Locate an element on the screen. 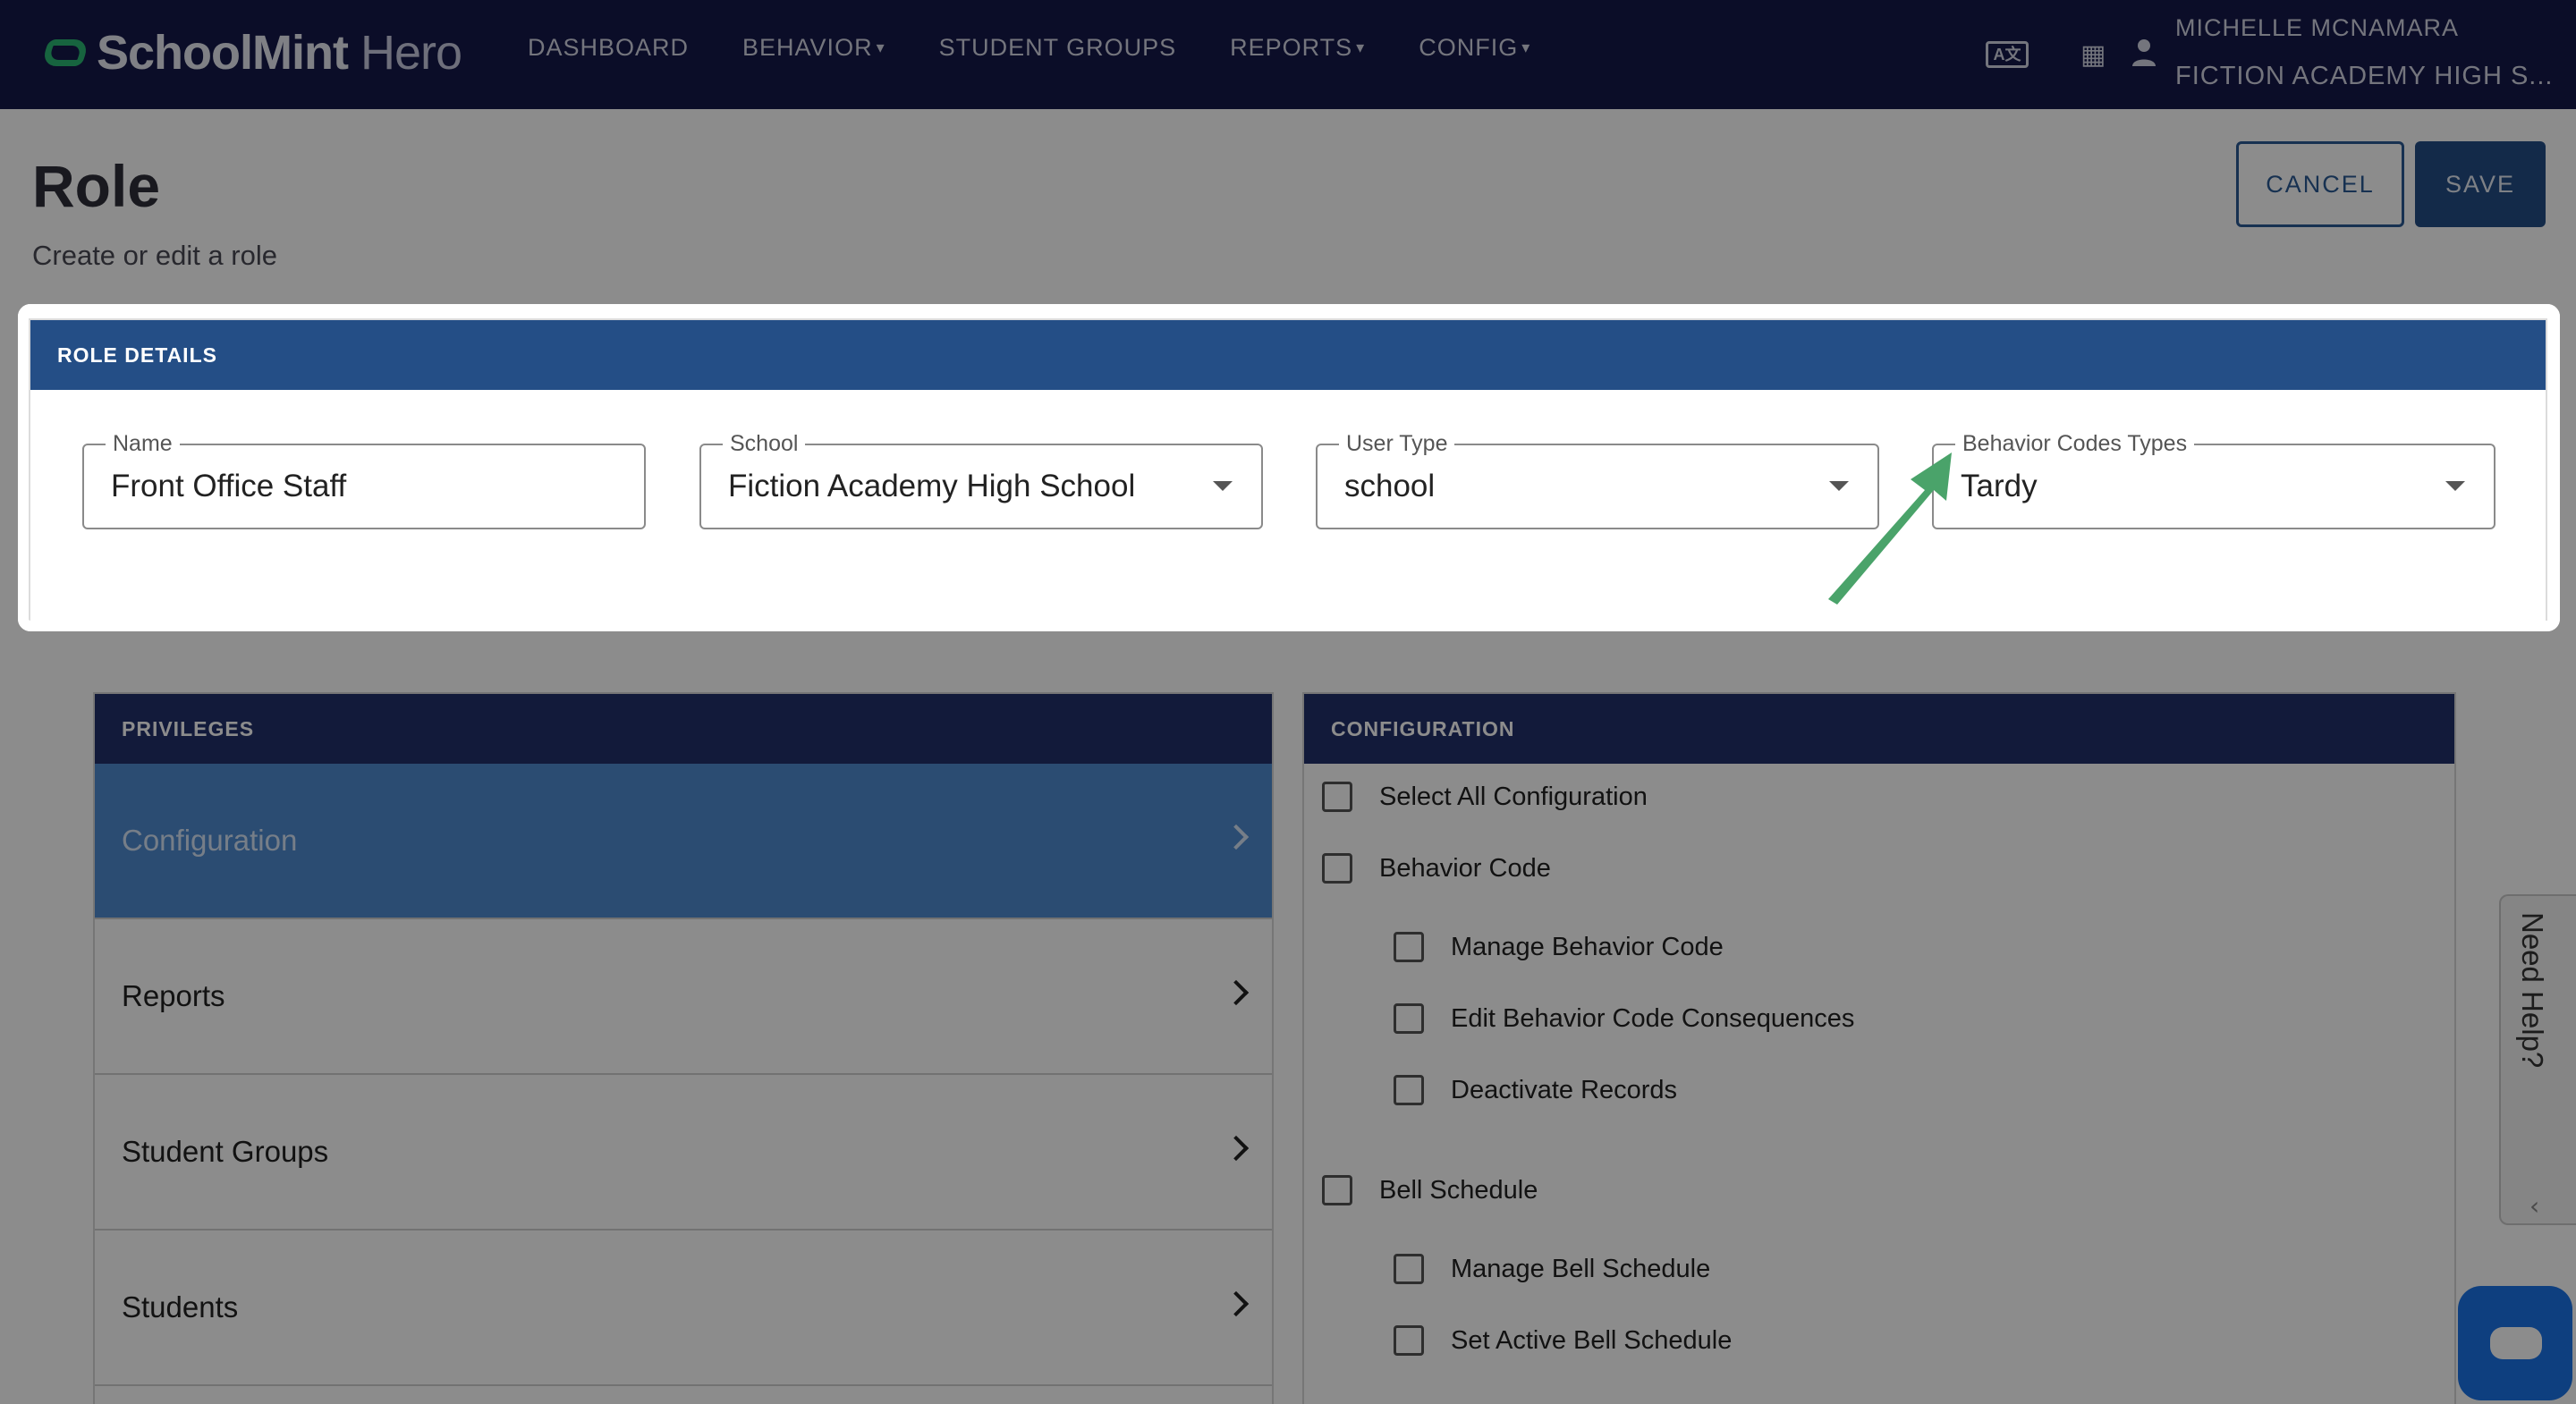 The width and height of the screenshot is (2576, 1404). nav-config: CONFIG ▾ is located at coordinates (1474, 48).